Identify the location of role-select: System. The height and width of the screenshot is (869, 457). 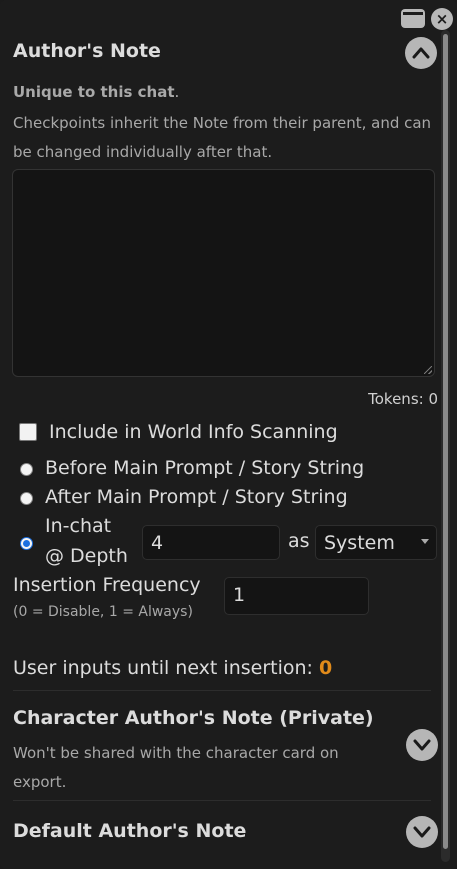
(376, 542).